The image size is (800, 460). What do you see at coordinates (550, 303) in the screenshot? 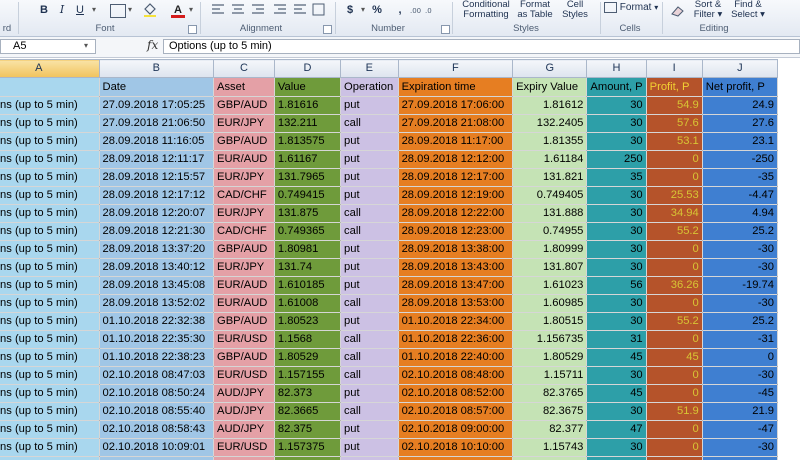
I see `cell-g: 1.60985` at bounding box center [550, 303].